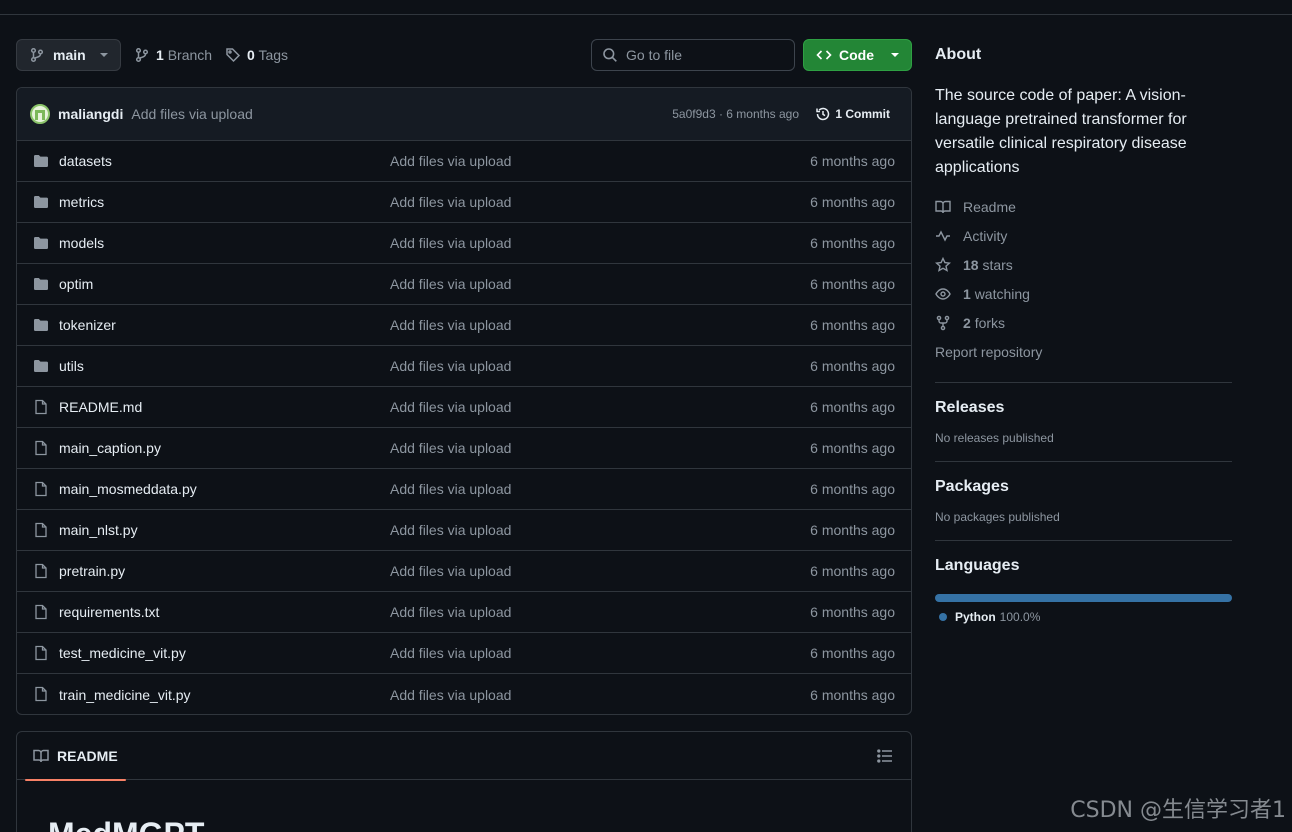 The width and height of the screenshot is (1292, 832). Describe the element at coordinates (41, 694) in the screenshot. I see `file-icon` at that location.